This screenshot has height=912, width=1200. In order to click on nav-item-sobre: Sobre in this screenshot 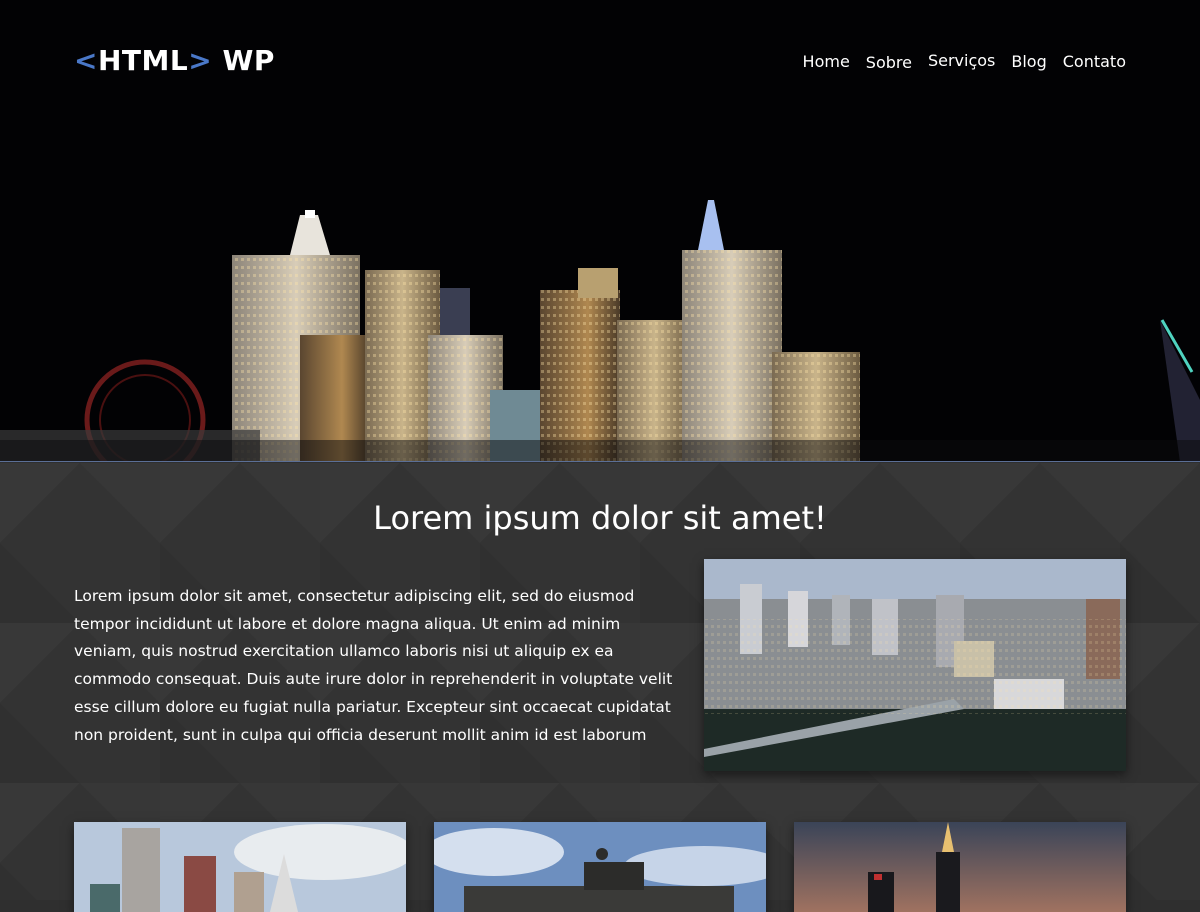, I will do `click(889, 62)`.